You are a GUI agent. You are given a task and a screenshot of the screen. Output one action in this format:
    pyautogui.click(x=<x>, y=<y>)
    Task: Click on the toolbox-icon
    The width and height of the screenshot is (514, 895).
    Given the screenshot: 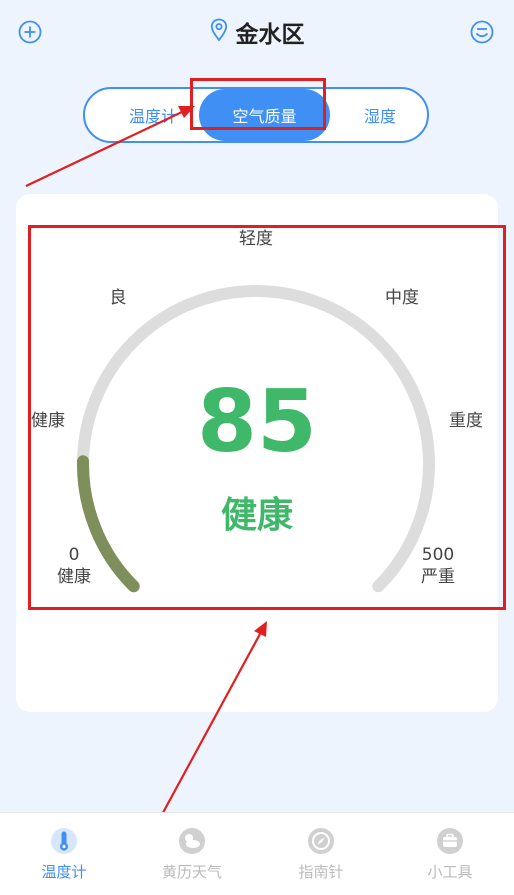 What is the action you would take?
    pyautogui.click(x=450, y=841)
    